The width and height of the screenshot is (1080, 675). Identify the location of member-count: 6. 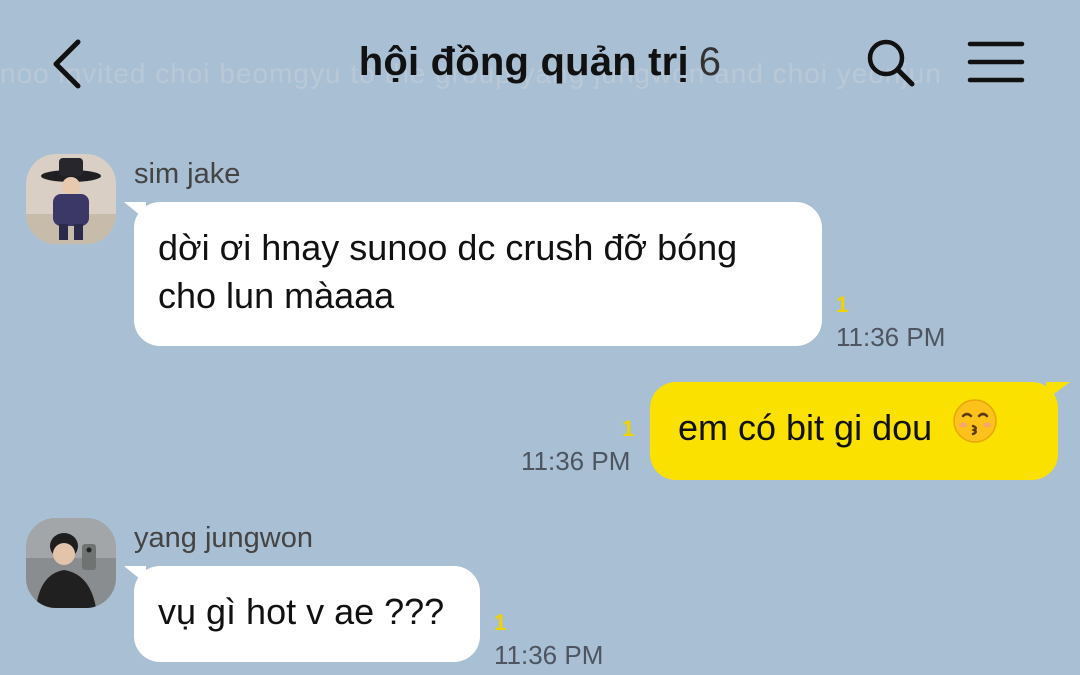
(710, 62).